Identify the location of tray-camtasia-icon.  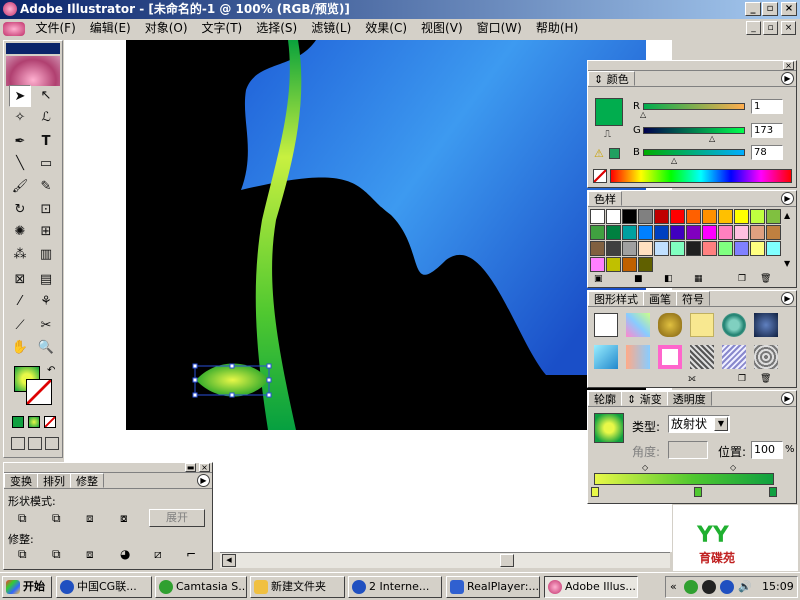
(691, 587).